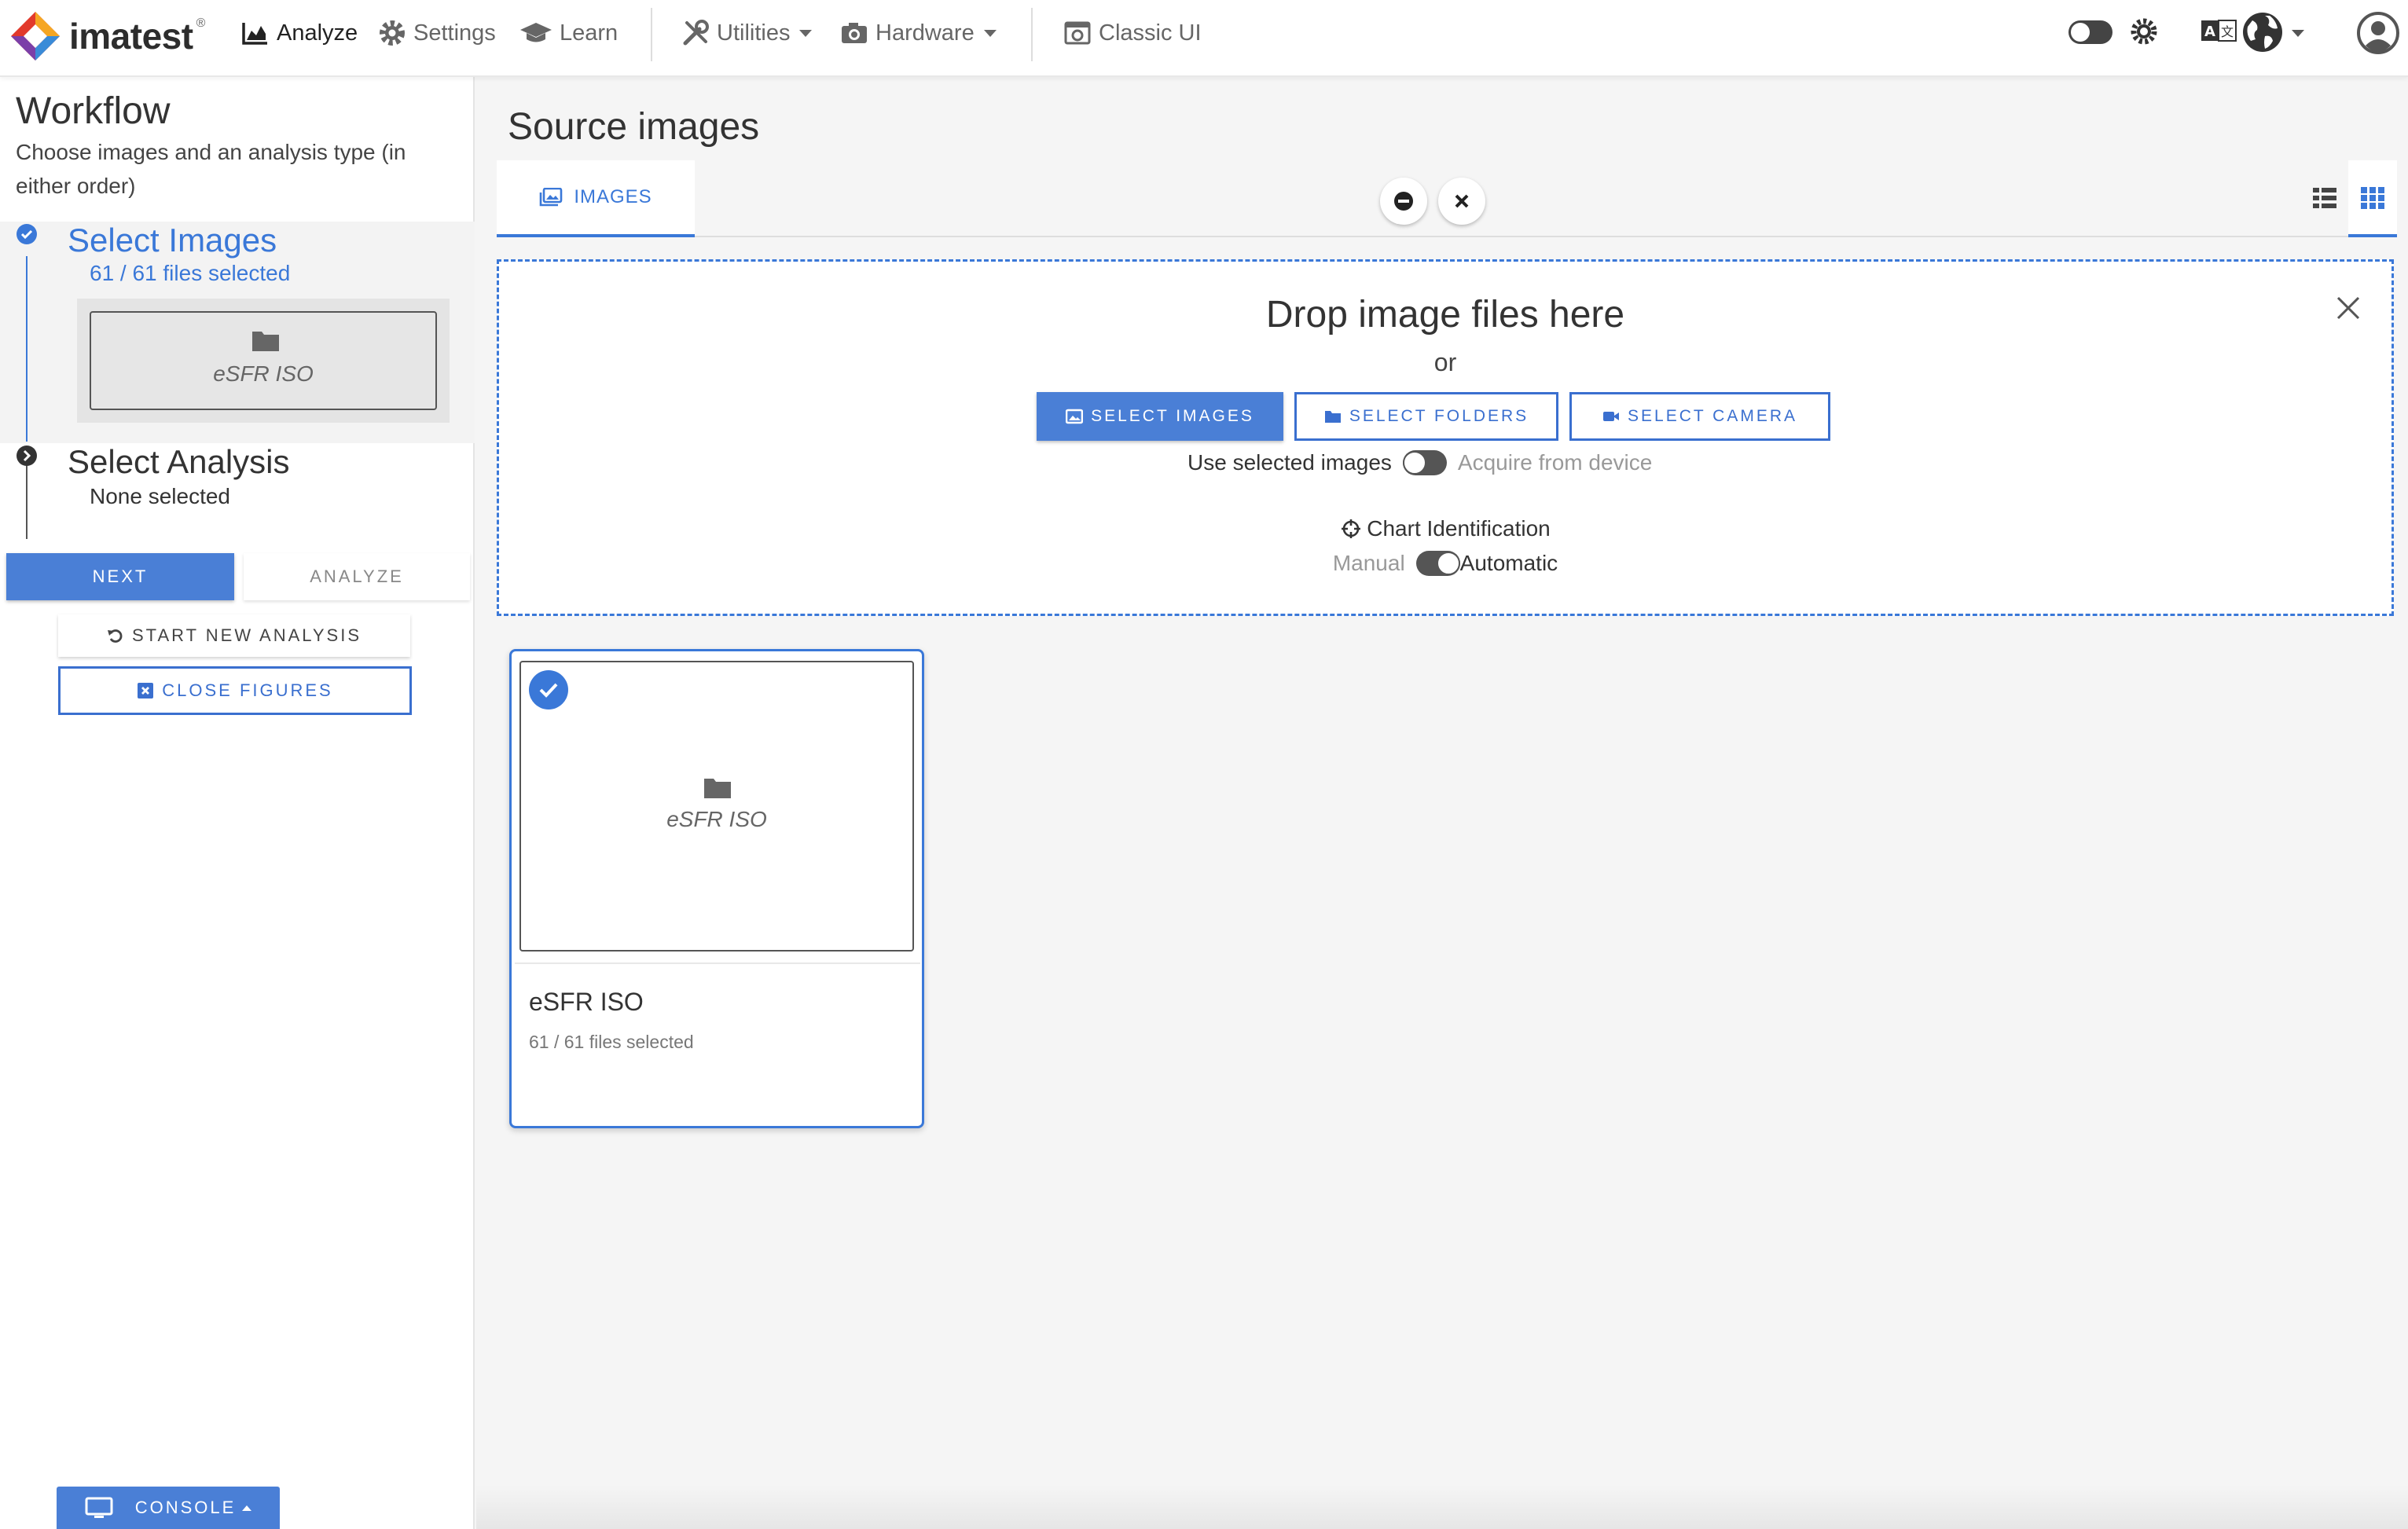  I want to click on grid-view-tab, so click(2373, 198).